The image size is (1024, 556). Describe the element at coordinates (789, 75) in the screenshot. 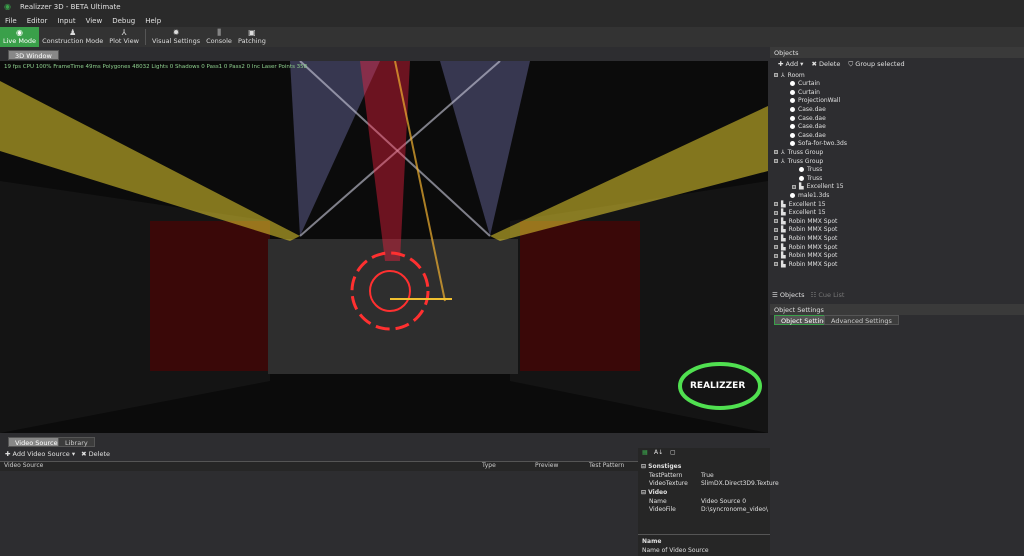

I see `tree-item: ⅄ Room` at that location.